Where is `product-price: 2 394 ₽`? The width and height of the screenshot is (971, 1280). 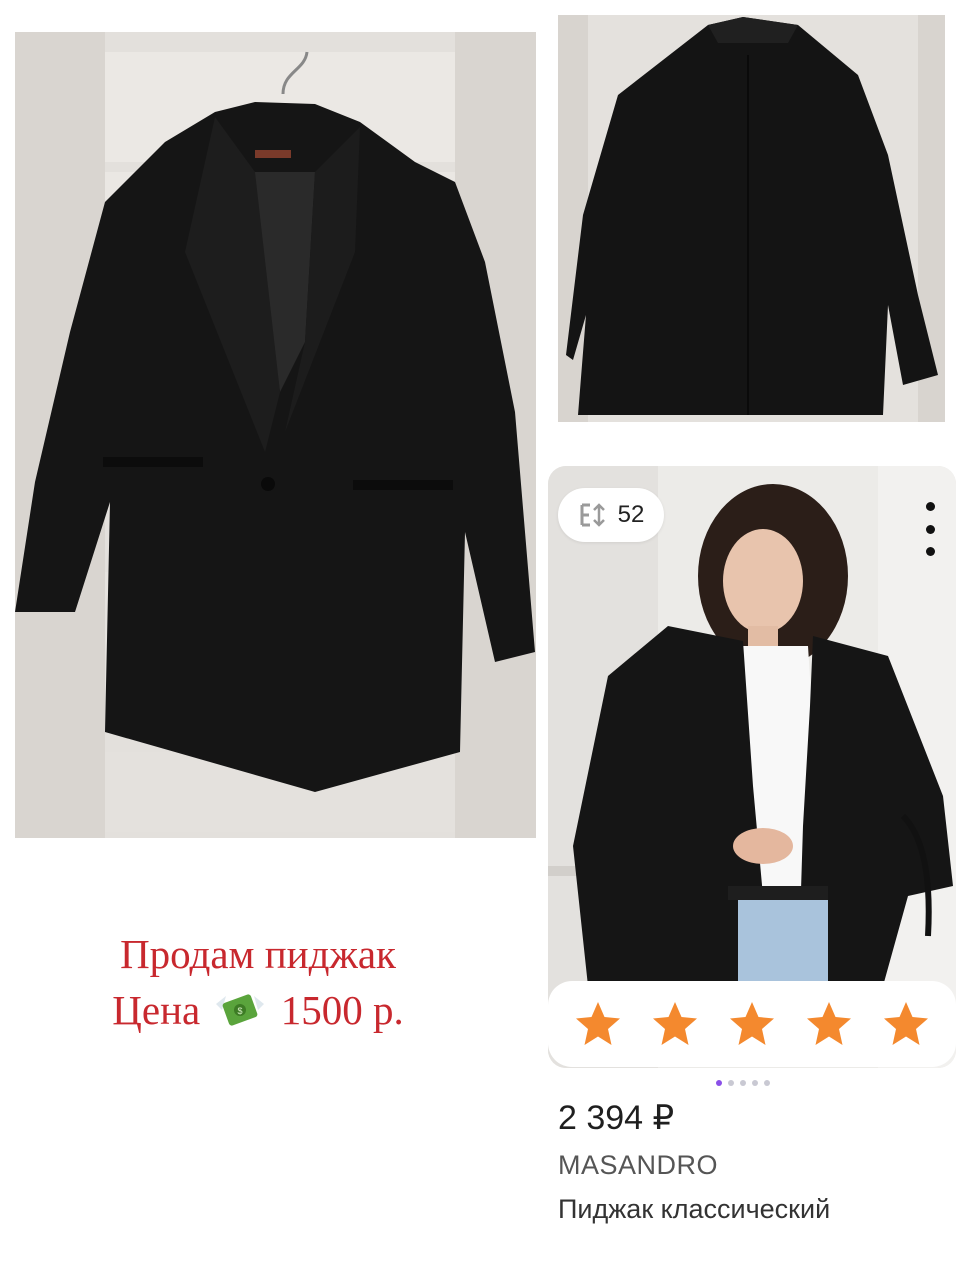 product-price: 2 394 ₽ is located at coordinates (616, 1118).